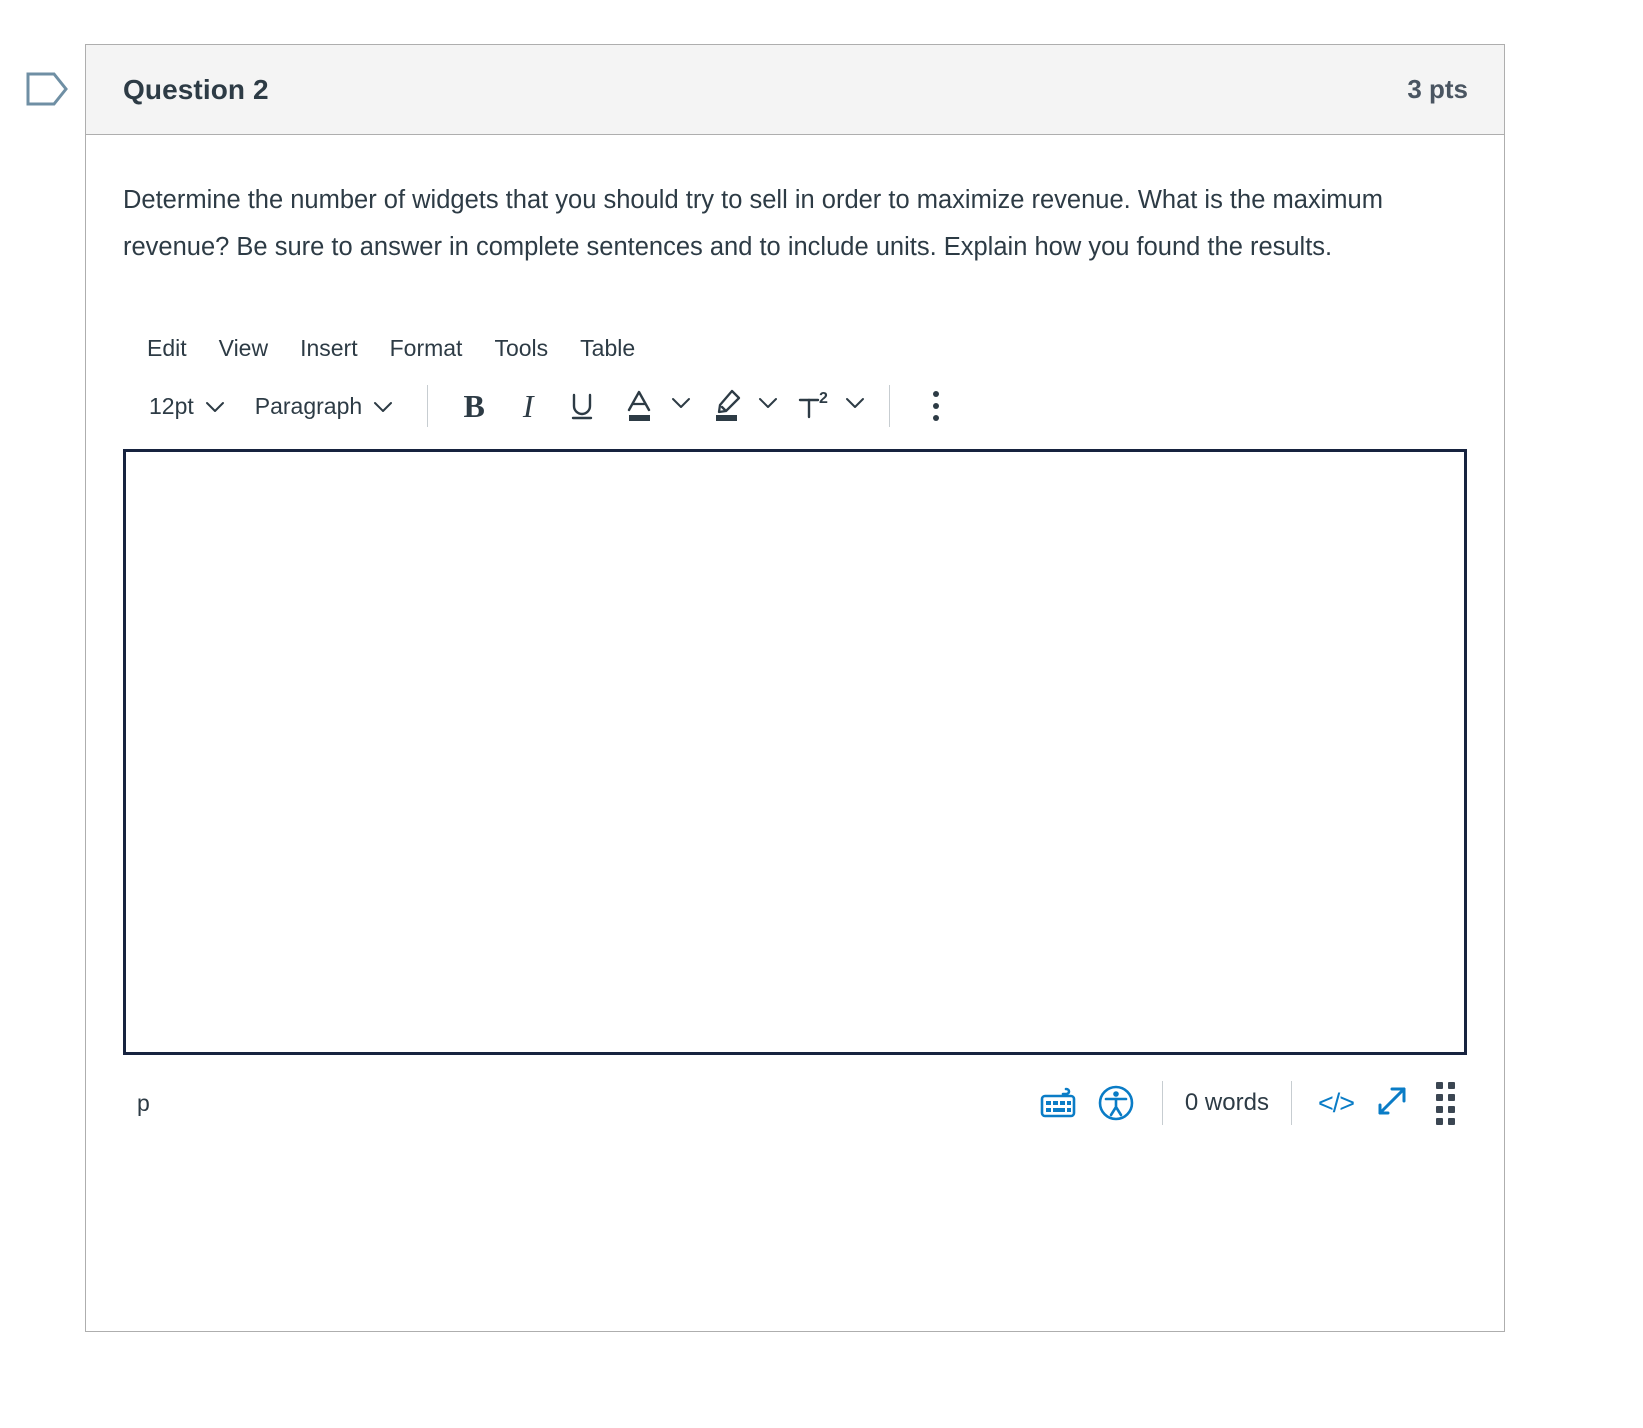 This screenshot has width=1643, height=1428. I want to click on font-size-select: 12pt, so click(187, 406).